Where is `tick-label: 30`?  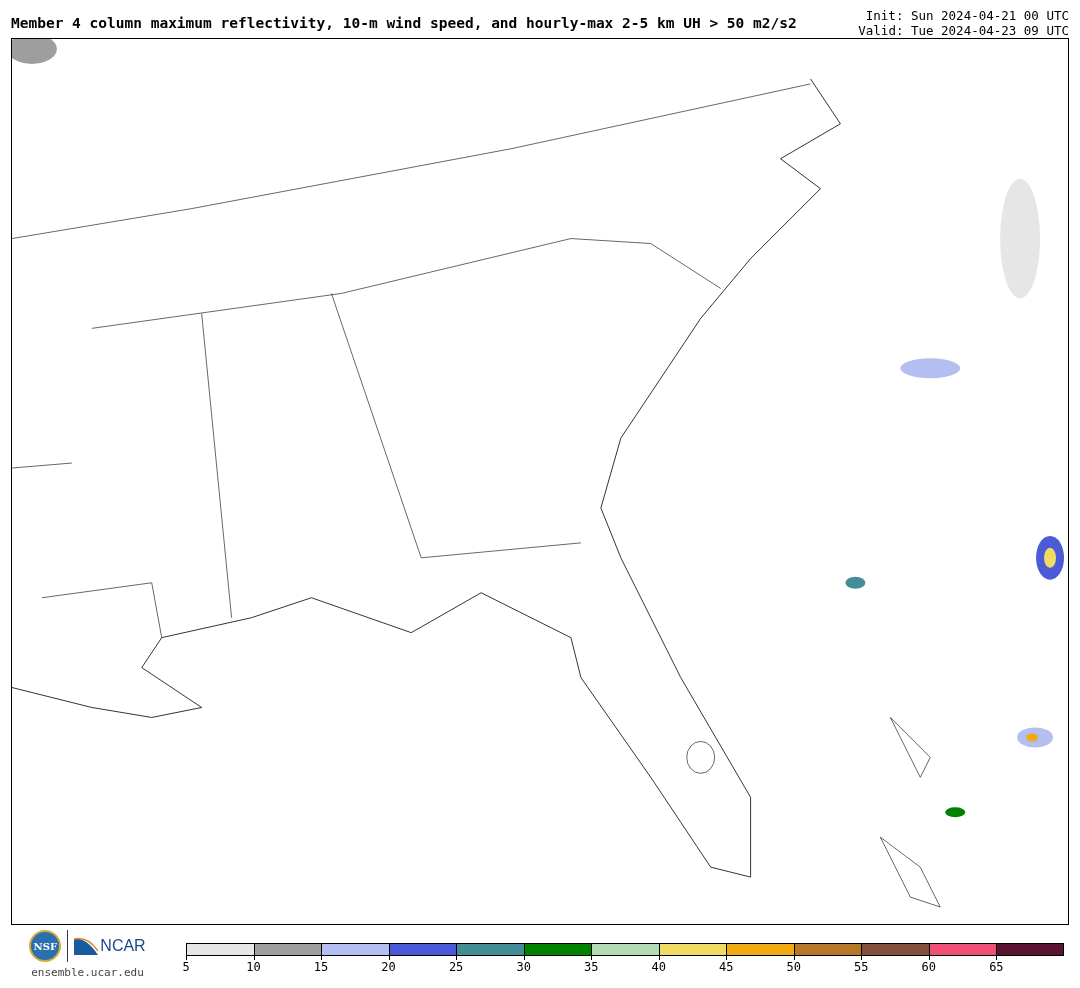
tick-label: 30 is located at coordinates (523, 967).